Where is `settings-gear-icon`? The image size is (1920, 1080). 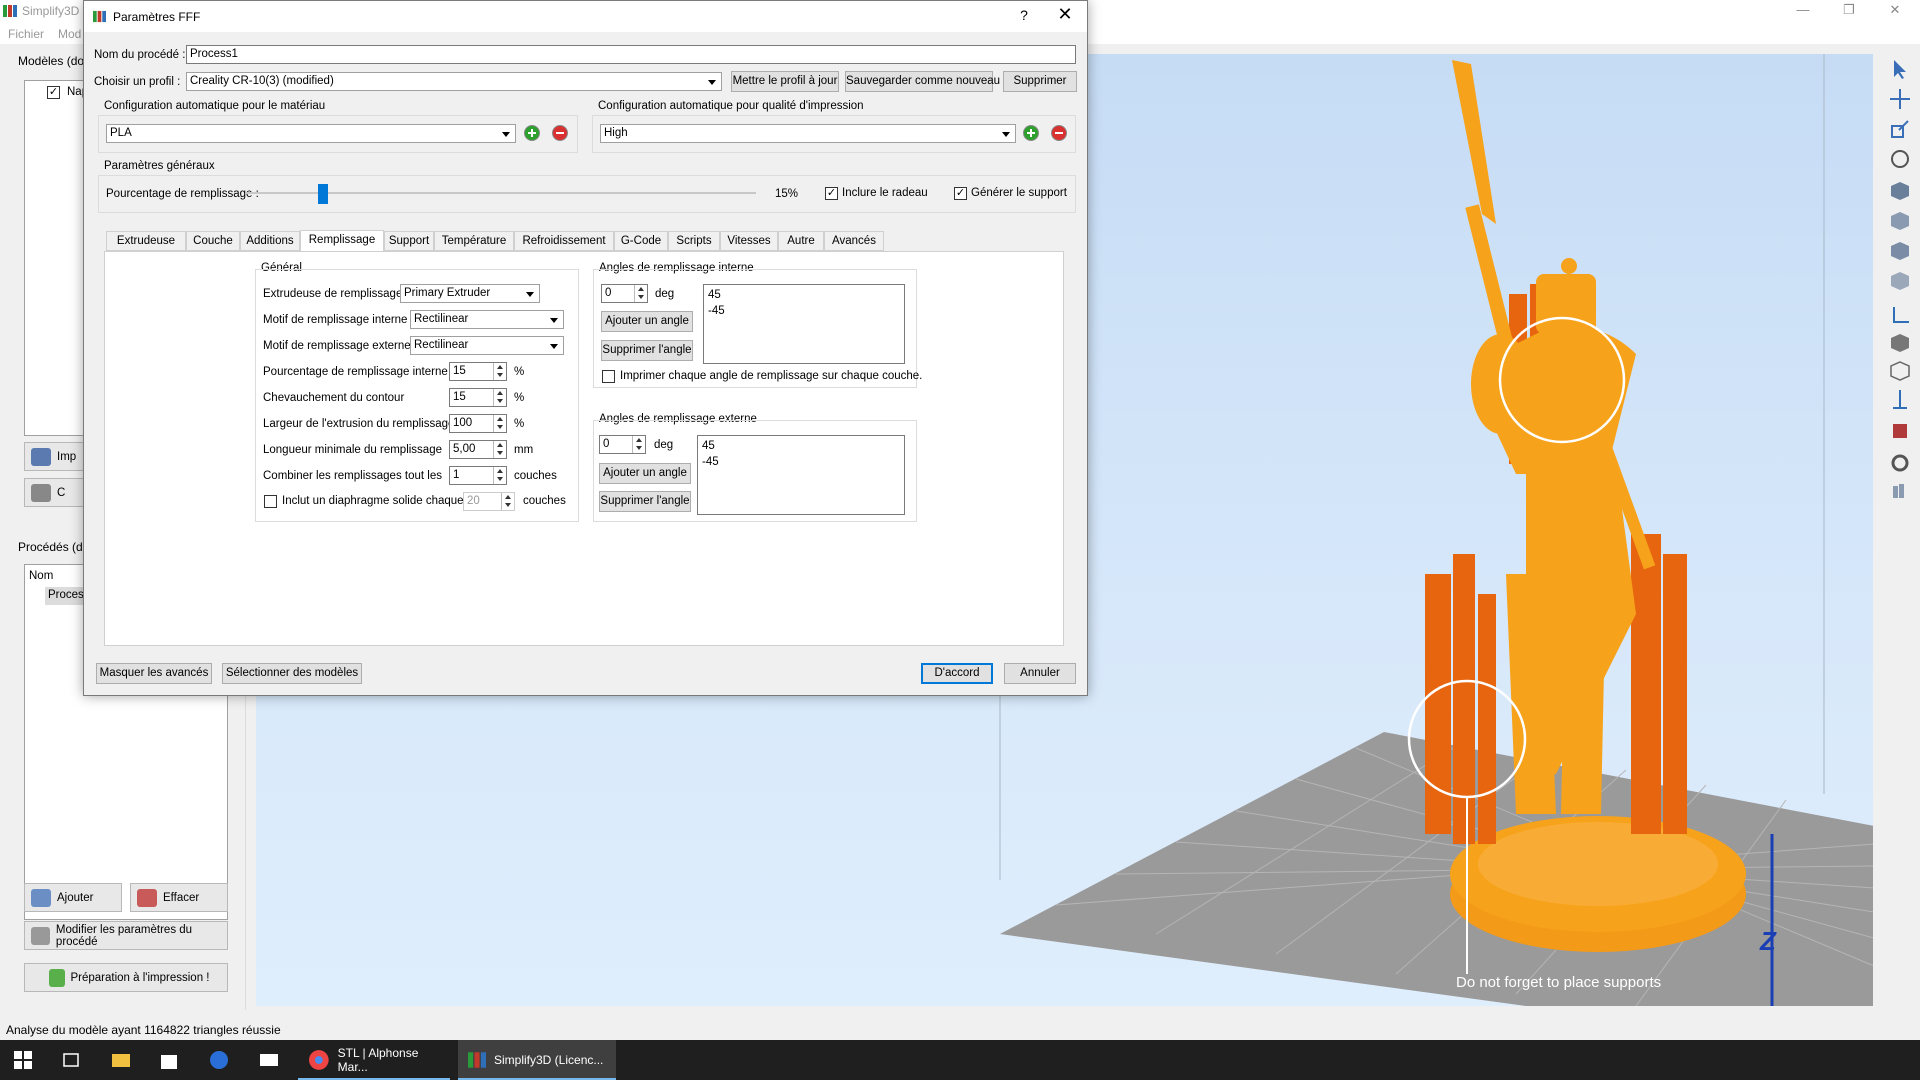
settings-gear-icon is located at coordinates (1900, 463).